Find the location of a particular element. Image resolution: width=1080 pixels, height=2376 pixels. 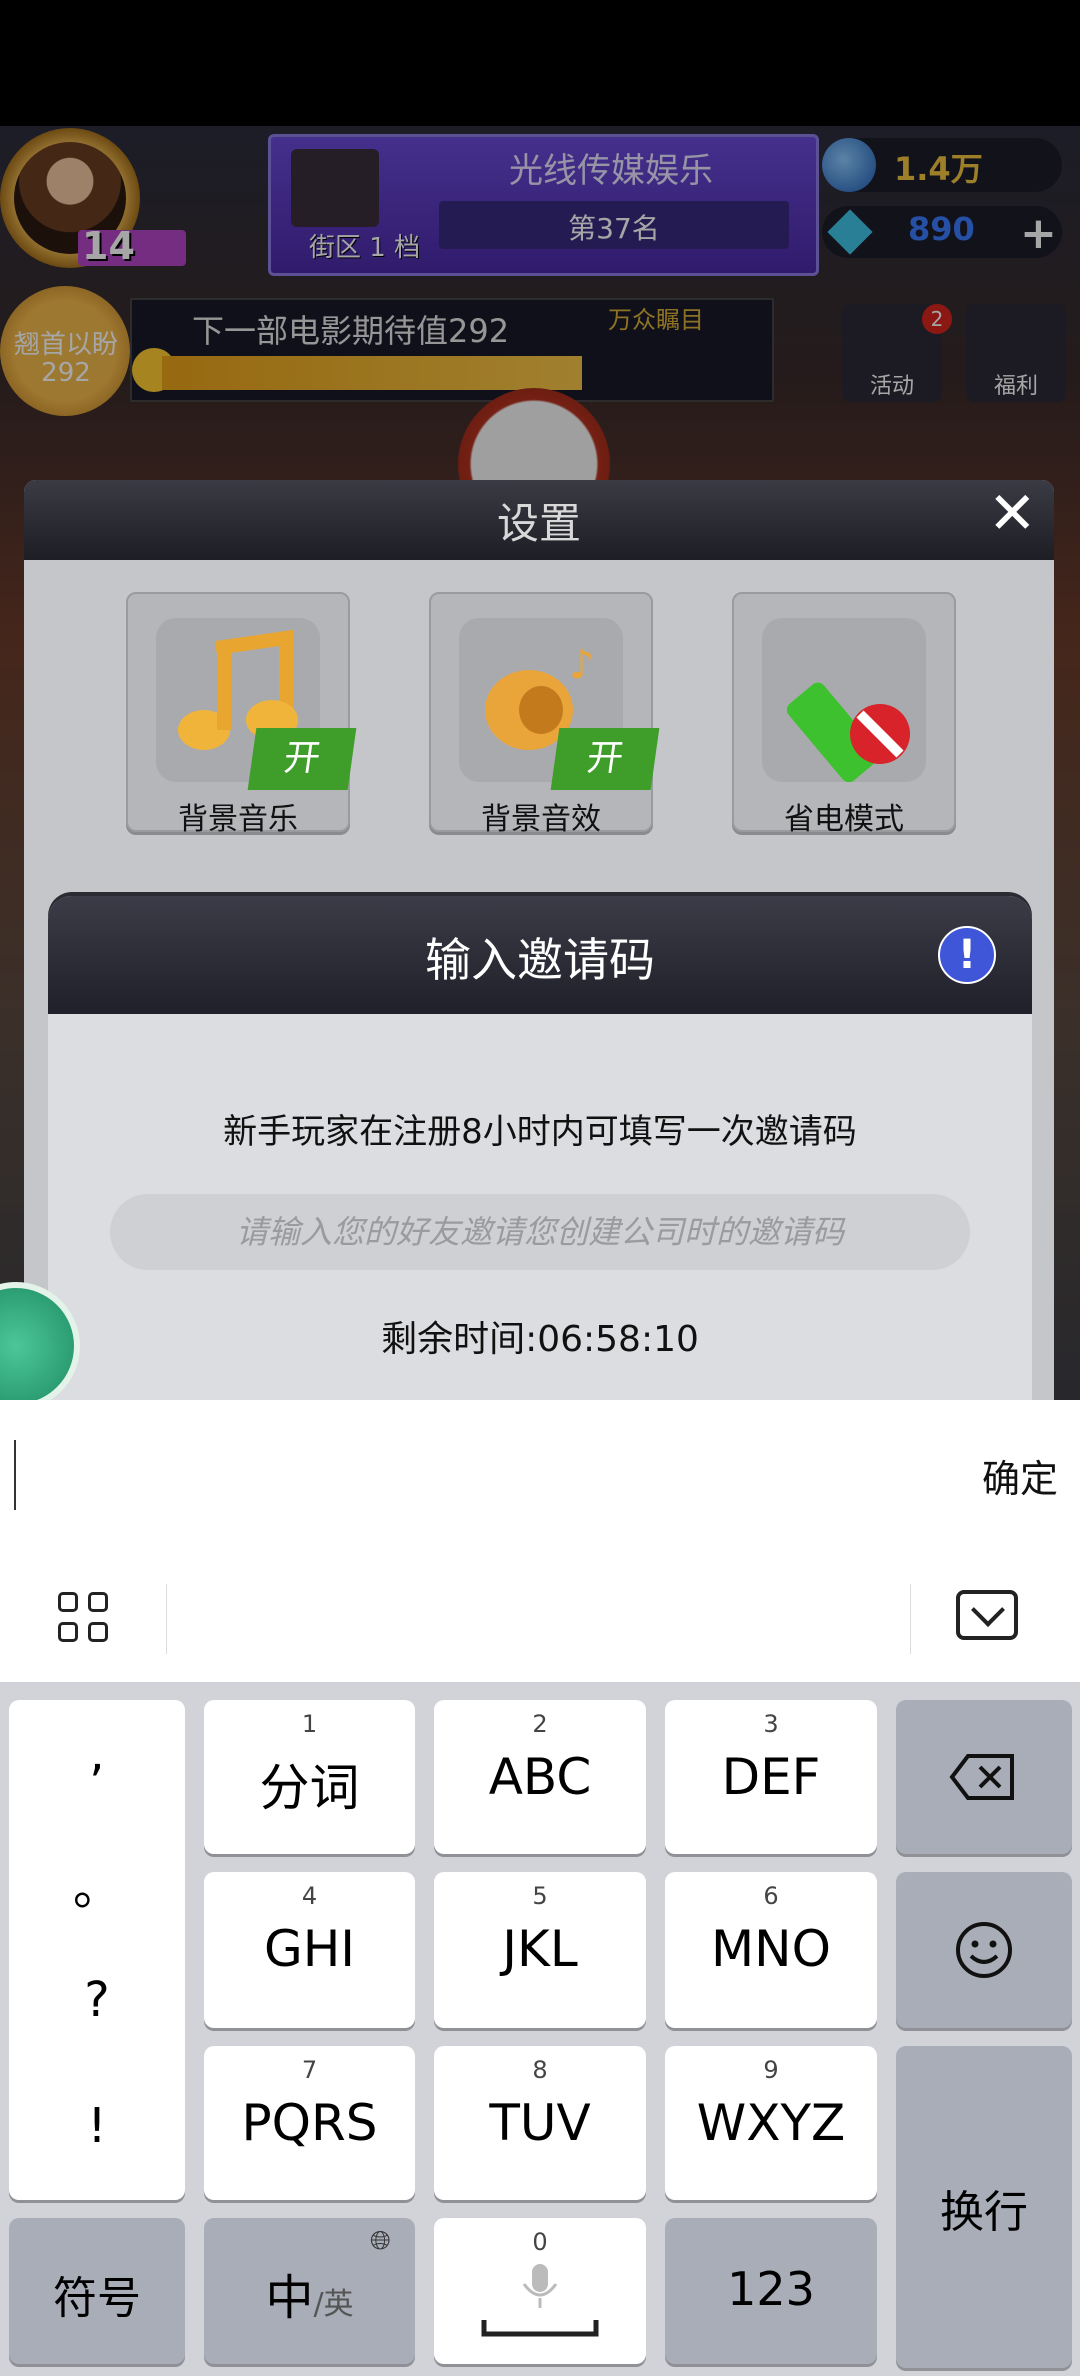

numbers-button: 123 is located at coordinates (771, 2291).